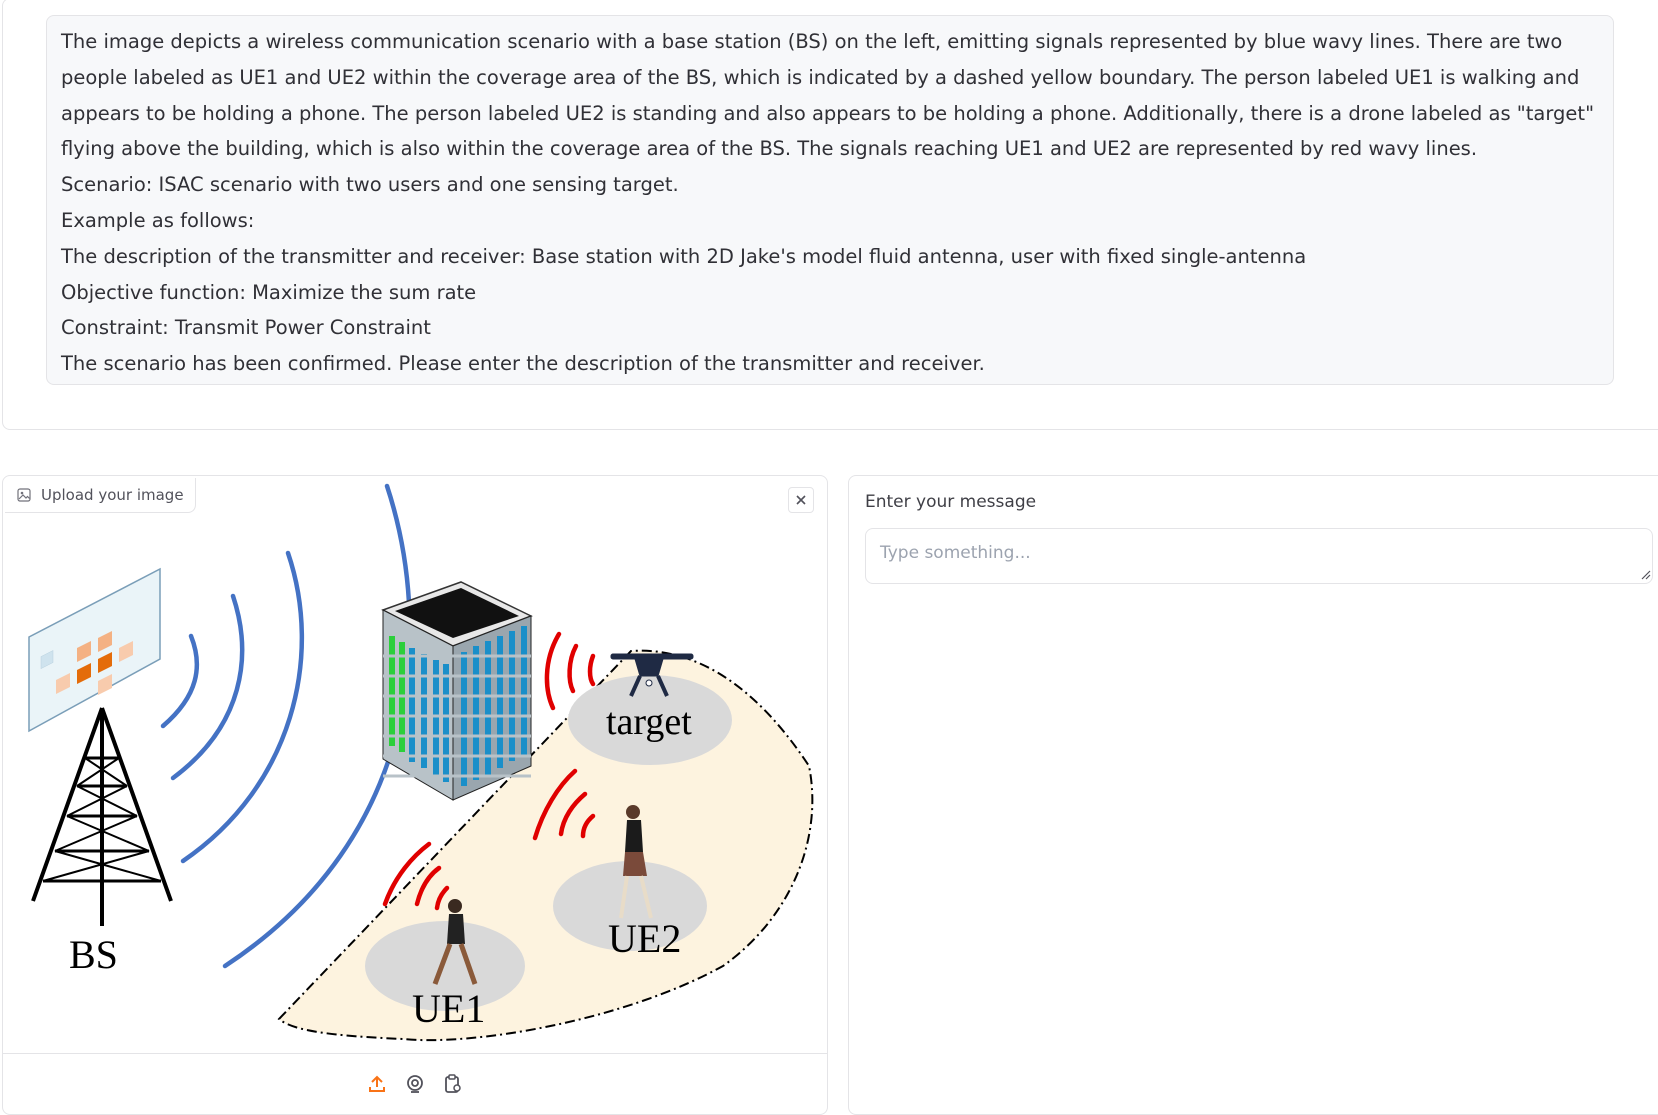 This screenshot has width=1658, height=1115. I want to click on upload-image-label: Upload your image, so click(100, 495).